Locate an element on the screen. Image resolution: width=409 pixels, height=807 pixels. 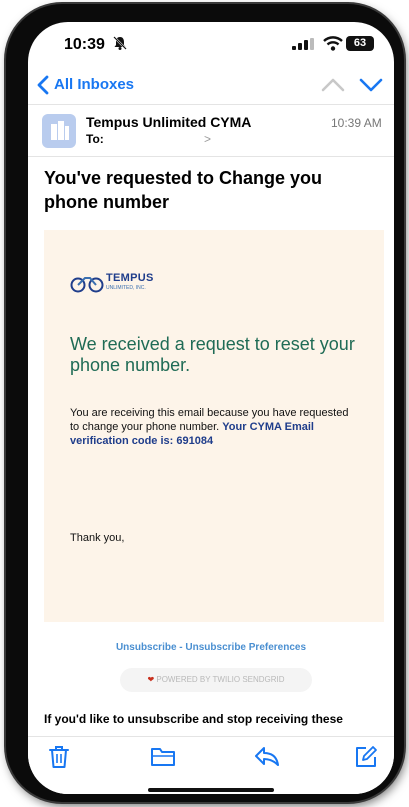
chevron-up-icon is located at coordinates (333, 85).